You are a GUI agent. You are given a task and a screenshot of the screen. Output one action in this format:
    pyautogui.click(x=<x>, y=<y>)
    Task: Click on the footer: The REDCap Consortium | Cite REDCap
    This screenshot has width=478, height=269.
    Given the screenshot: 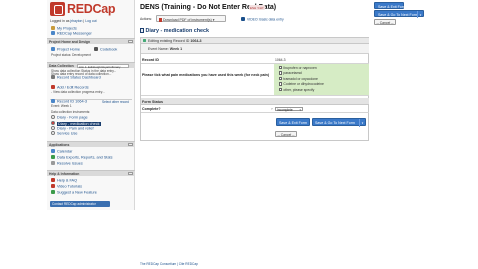 What is the action you would take?
    pyautogui.click(x=169, y=264)
    